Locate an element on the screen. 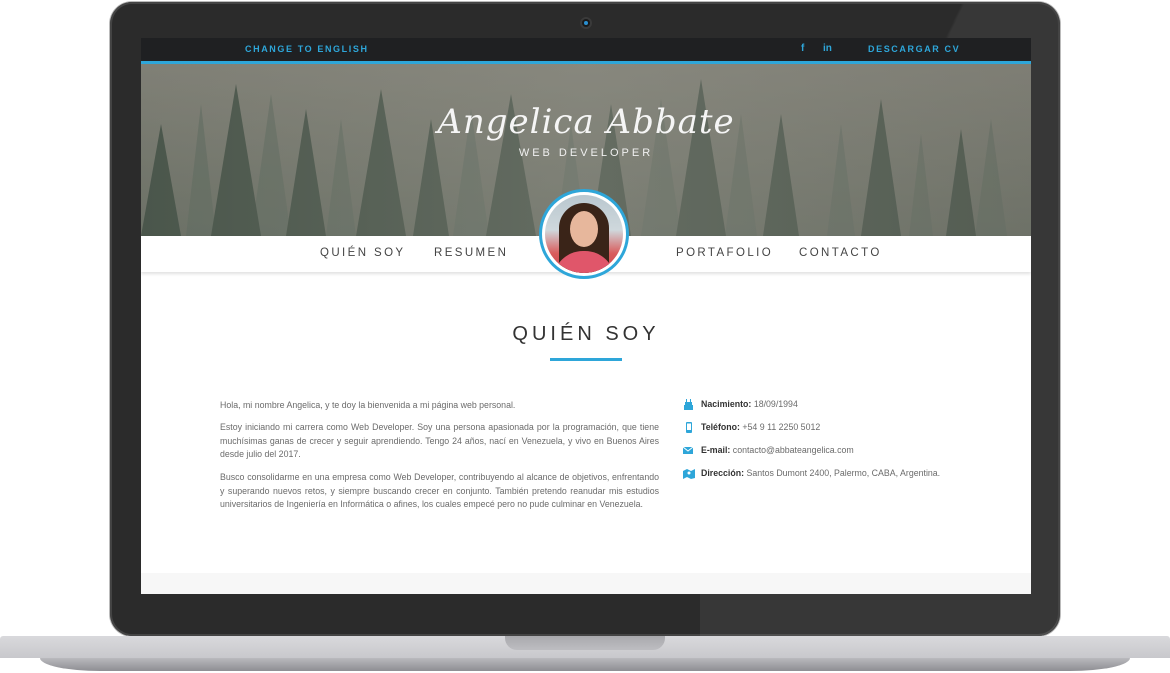 This screenshot has height=673, width=1170. map-icon is located at coordinates (689, 473).